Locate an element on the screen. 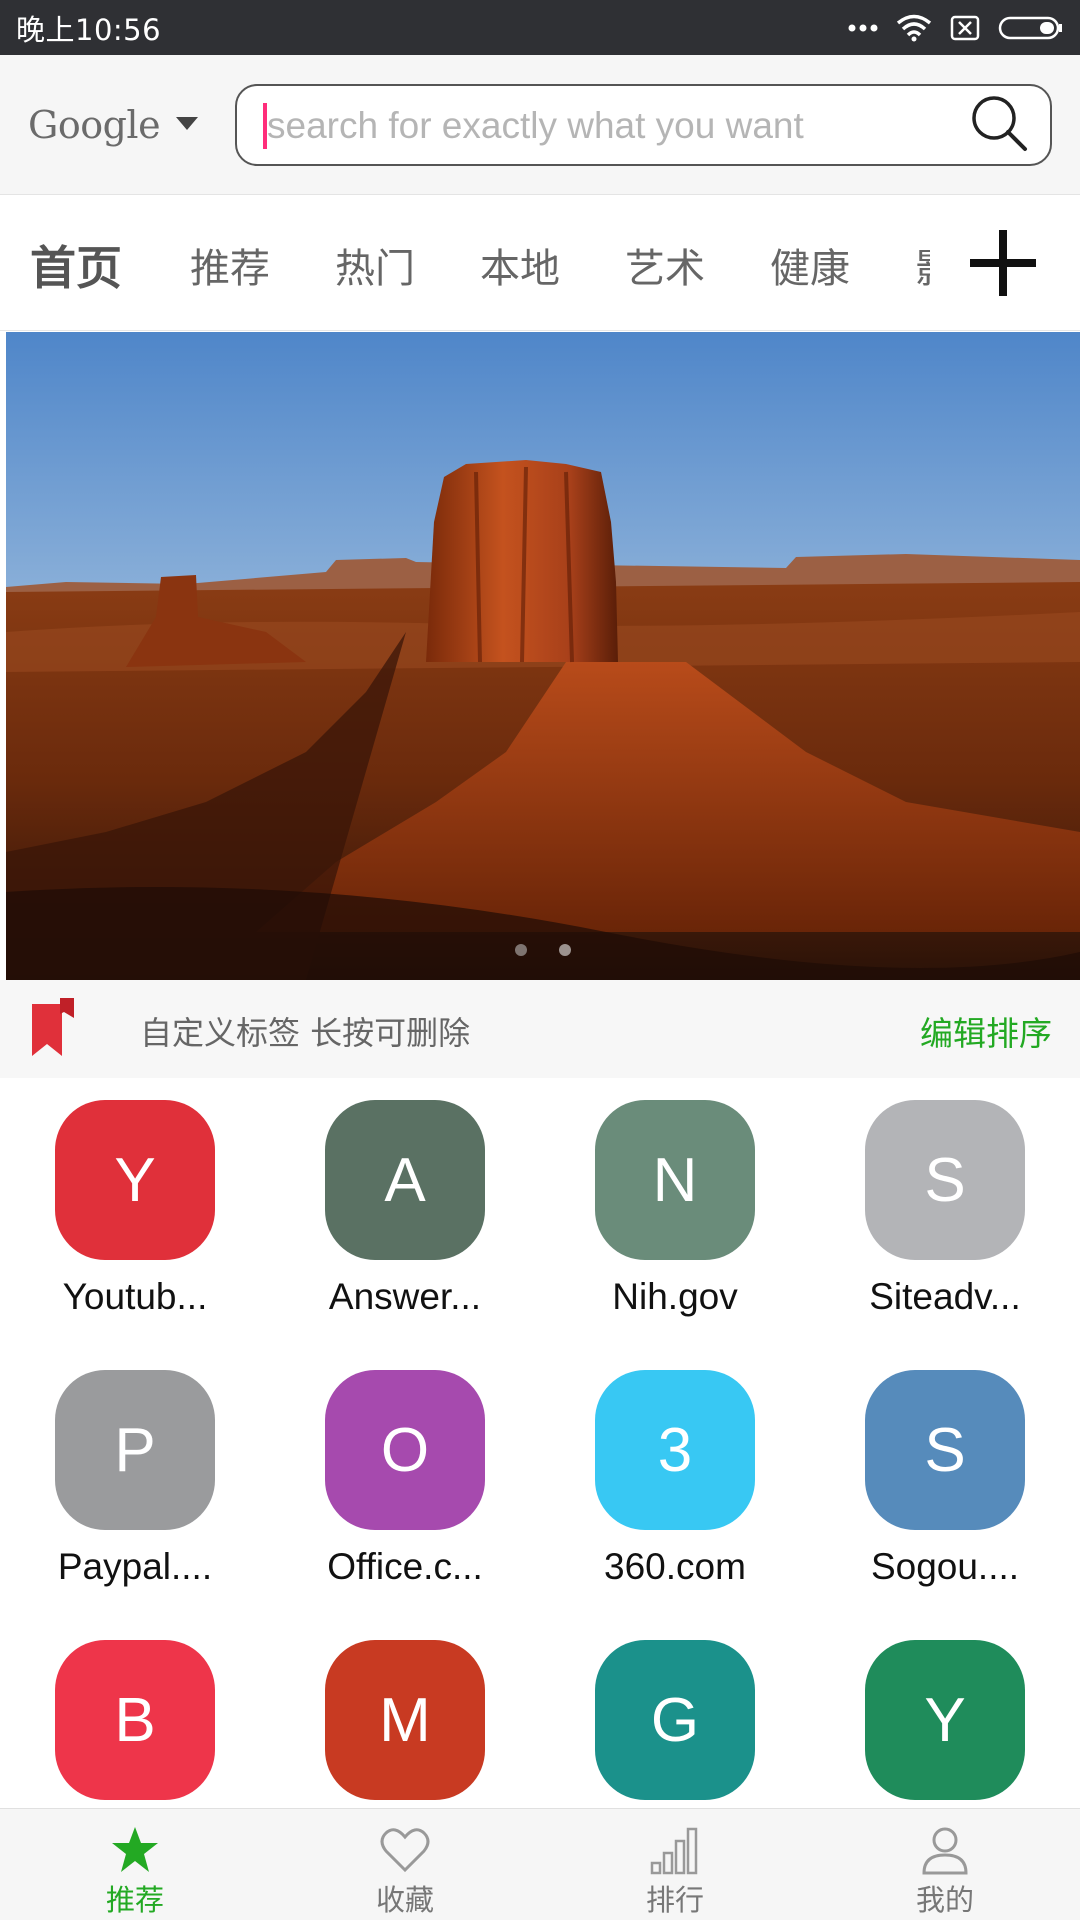 The height and width of the screenshot is (1920, 1080). search-engine-selector: Google is located at coordinates (113, 125).